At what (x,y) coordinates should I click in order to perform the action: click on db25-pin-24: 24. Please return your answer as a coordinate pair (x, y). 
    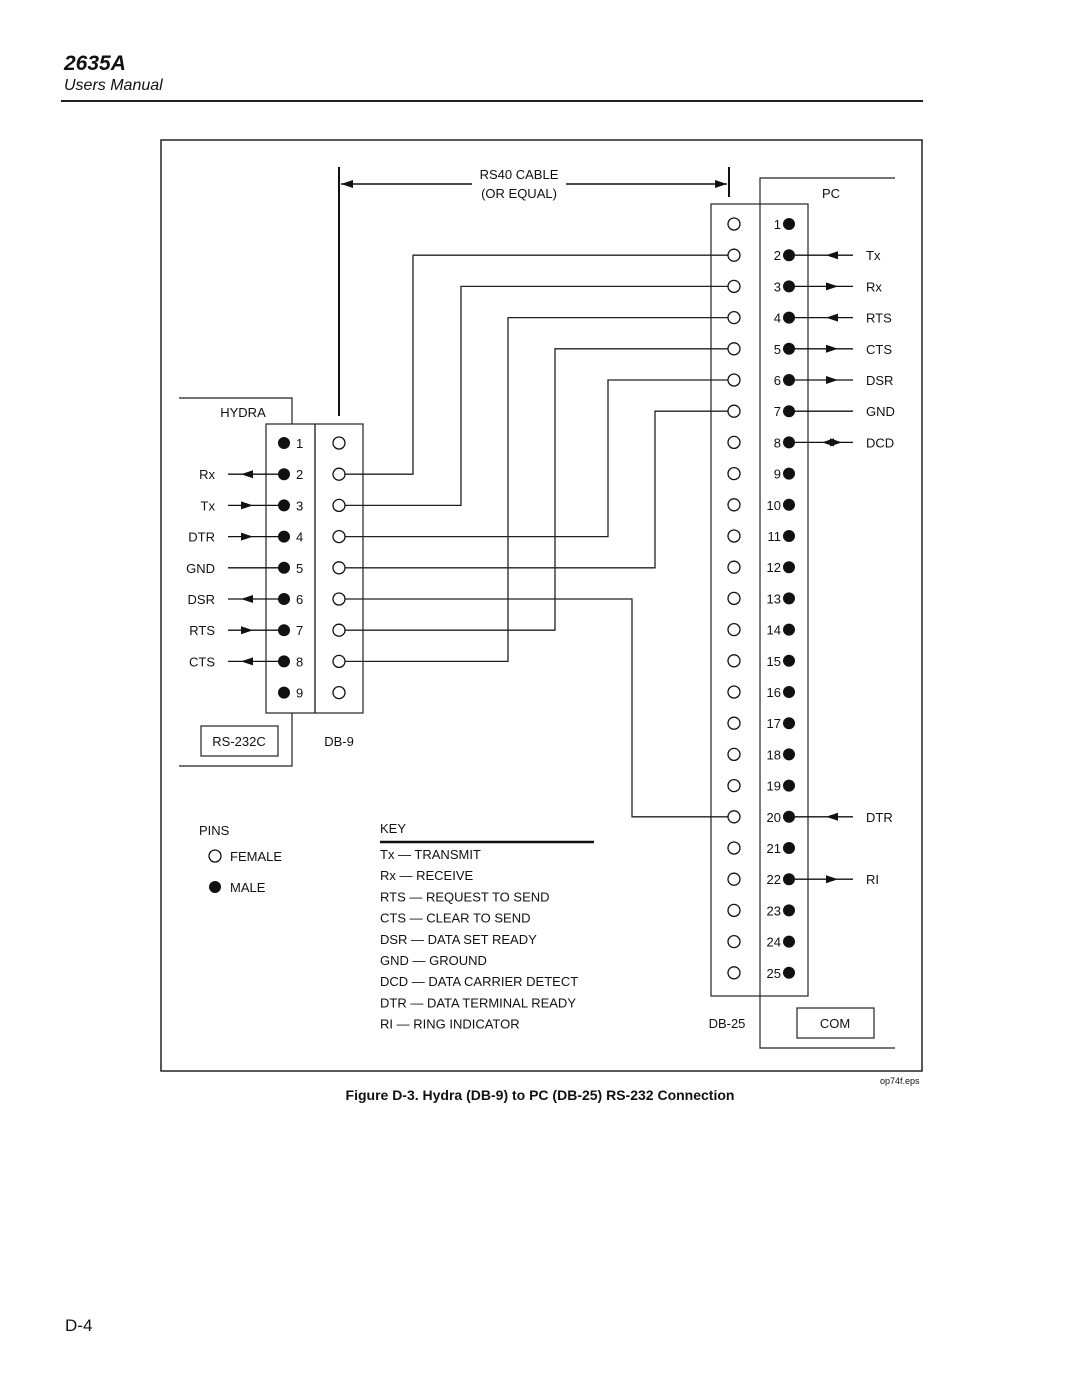
    Looking at the image, I should click on (761, 942).